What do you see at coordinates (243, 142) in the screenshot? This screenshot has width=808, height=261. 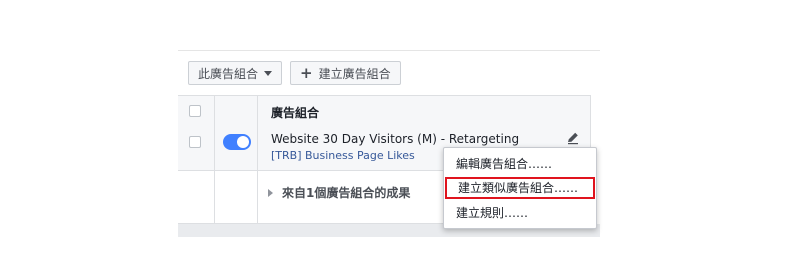 I see `toggle-knob` at bounding box center [243, 142].